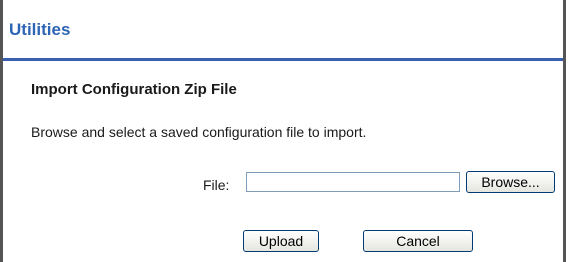 The width and height of the screenshot is (572, 262). Describe the element at coordinates (281, 241) in the screenshot. I see `upload-button: Upload` at that location.